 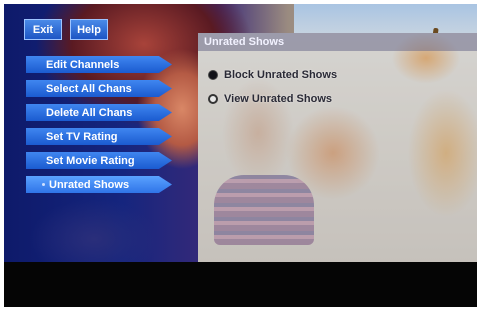 I want to click on option-label: Block Unrated Shows, so click(x=281, y=75).